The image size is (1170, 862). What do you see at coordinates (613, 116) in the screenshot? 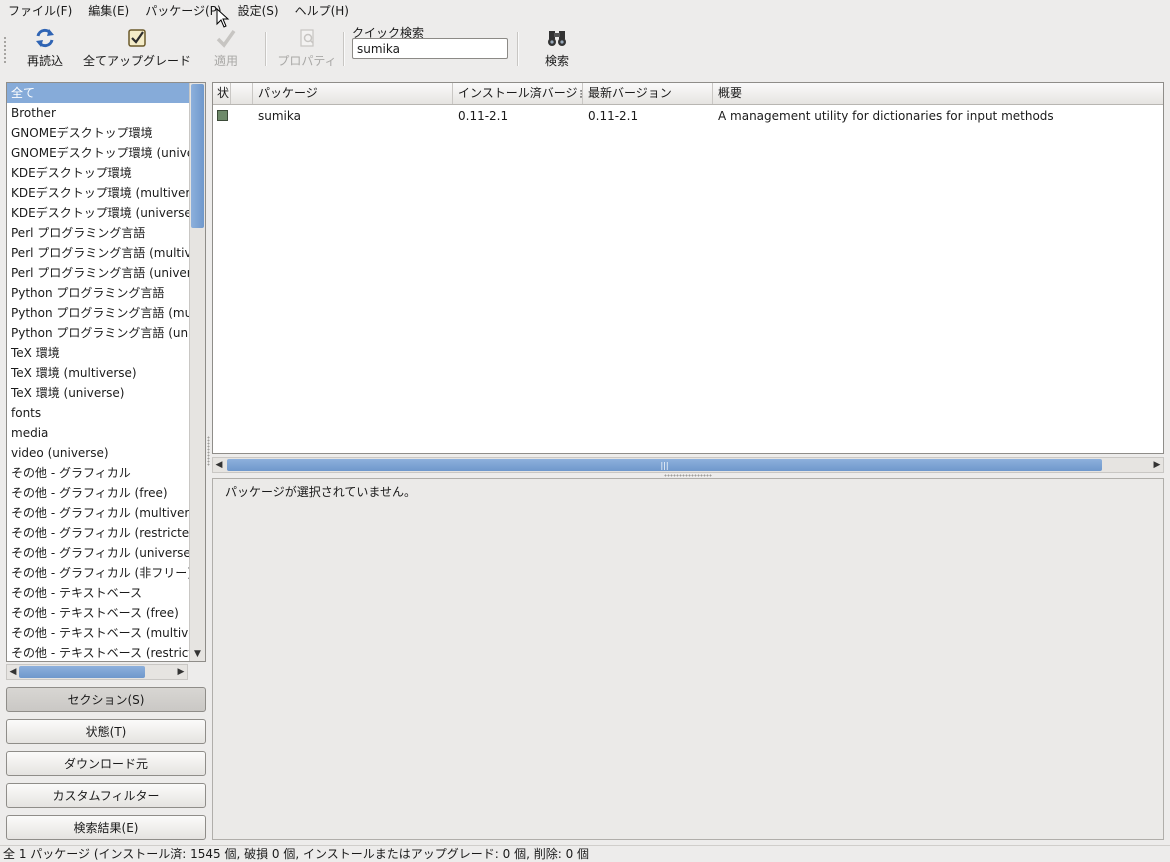
I see `latest-version-cell: 0.11-2.1` at bounding box center [613, 116].